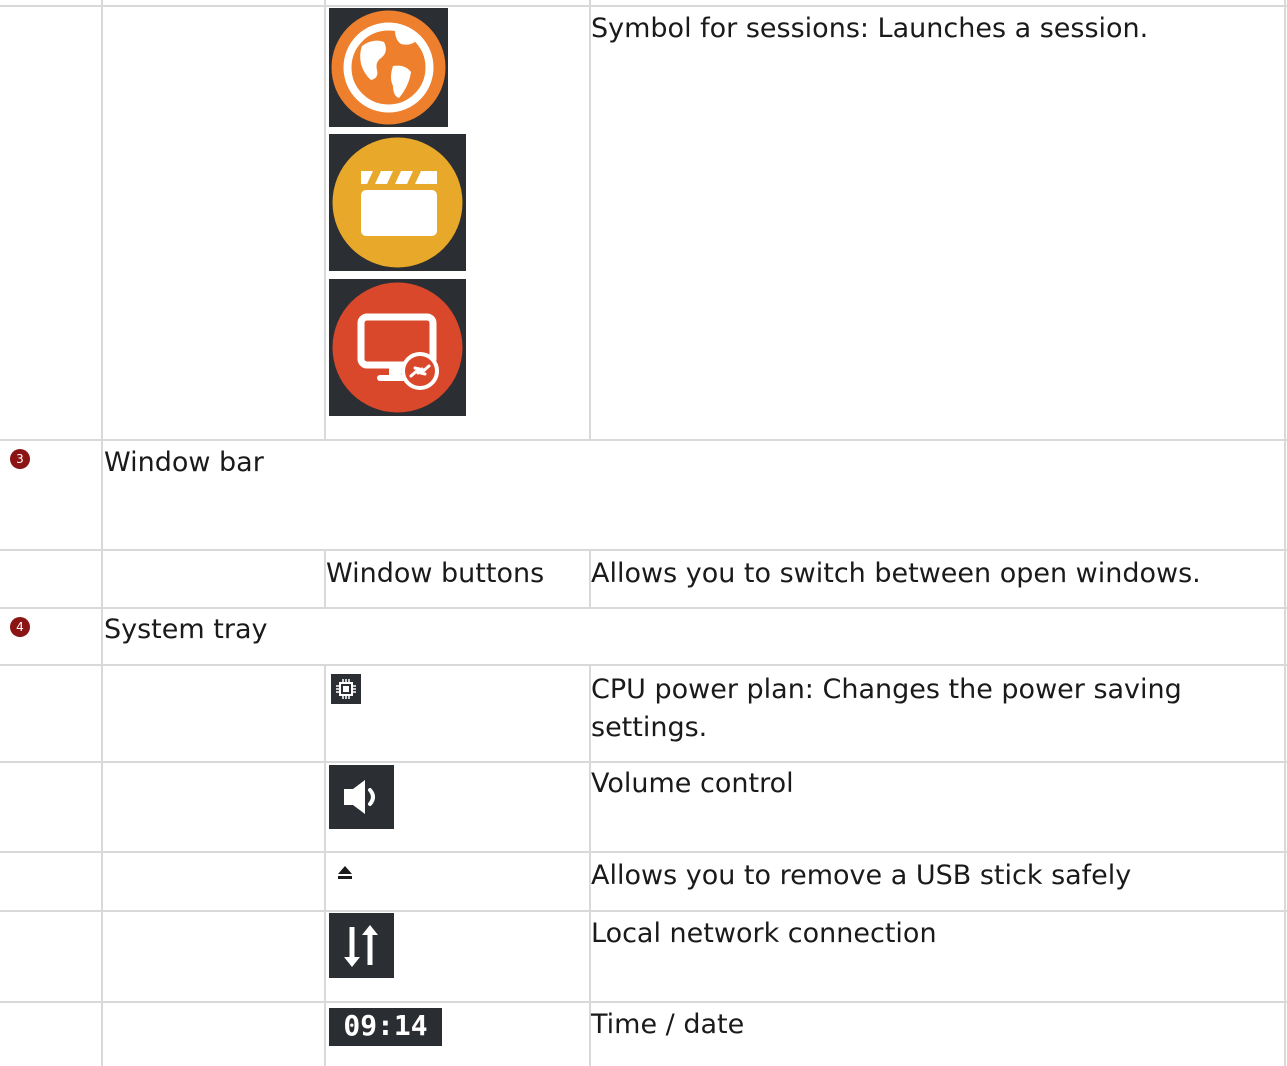 The height and width of the screenshot is (1066, 1287). I want to click on window-buttons-label: Window buttons, so click(435, 573).